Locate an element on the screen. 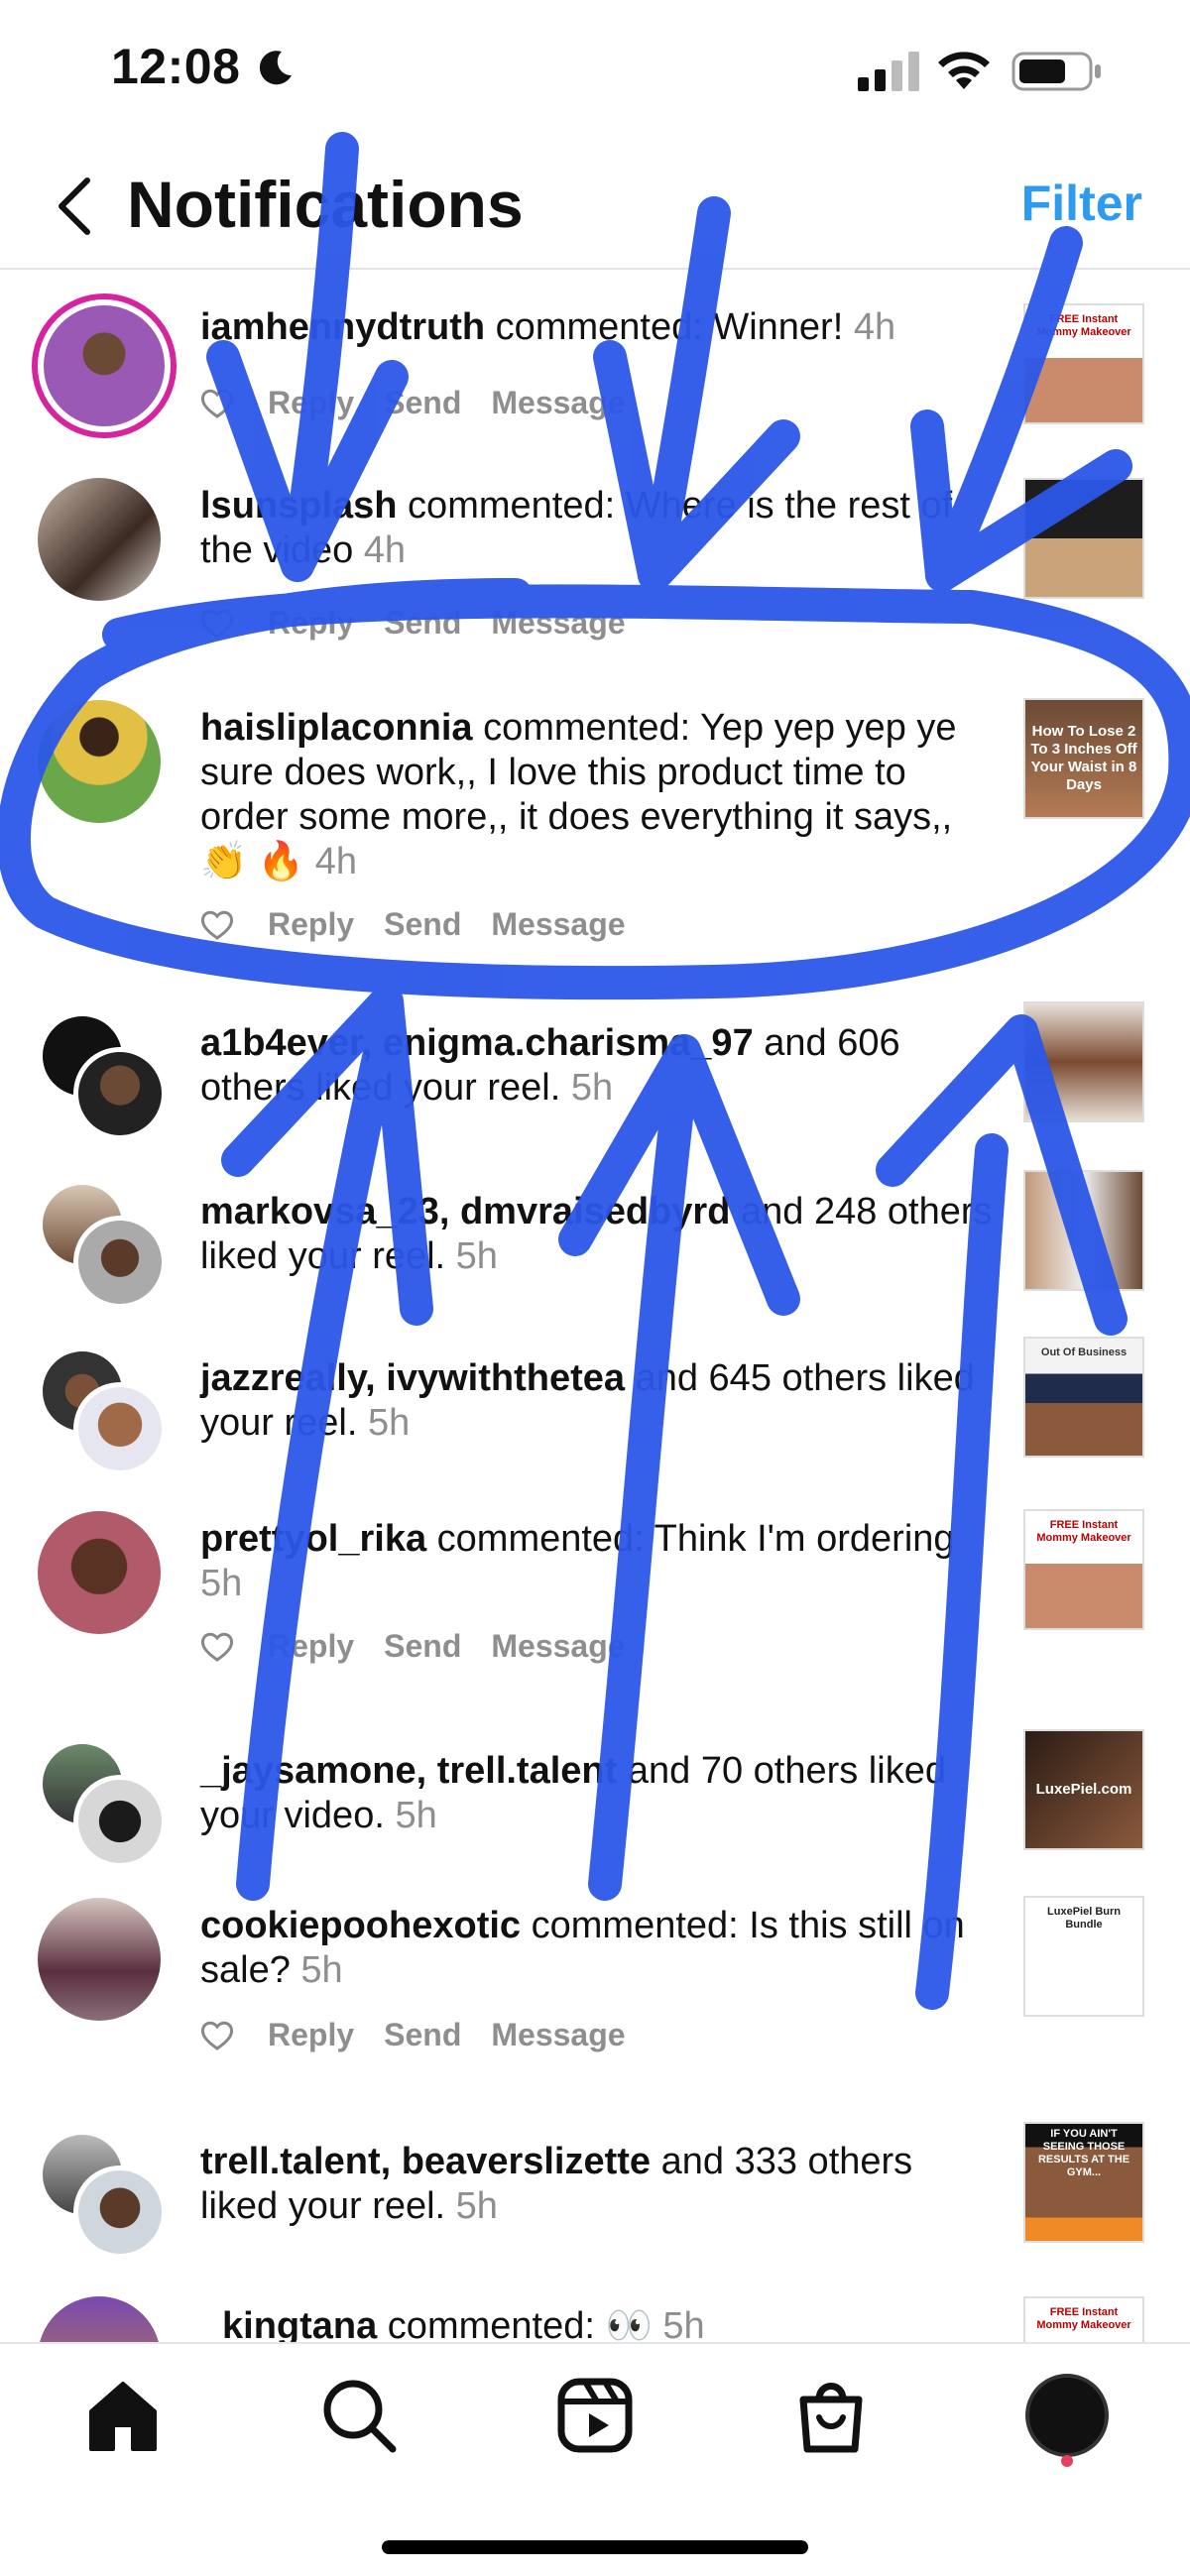 The width and height of the screenshot is (1190, 2576). notification-text: kingtana commented: 👀 5h is located at coordinates (618, 2323).